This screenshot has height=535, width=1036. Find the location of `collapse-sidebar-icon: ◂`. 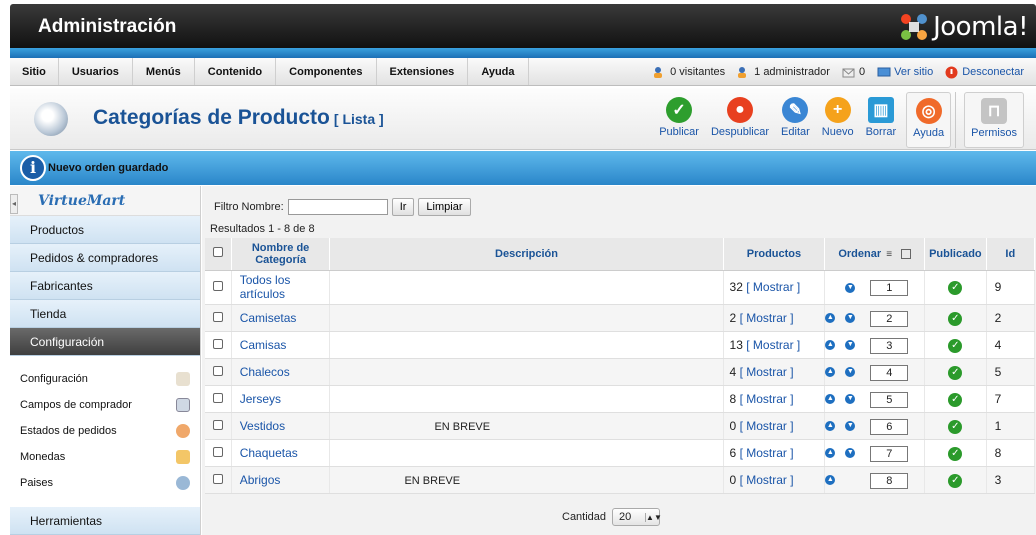

collapse-sidebar-icon: ◂ is located at coordinates (14, 204).